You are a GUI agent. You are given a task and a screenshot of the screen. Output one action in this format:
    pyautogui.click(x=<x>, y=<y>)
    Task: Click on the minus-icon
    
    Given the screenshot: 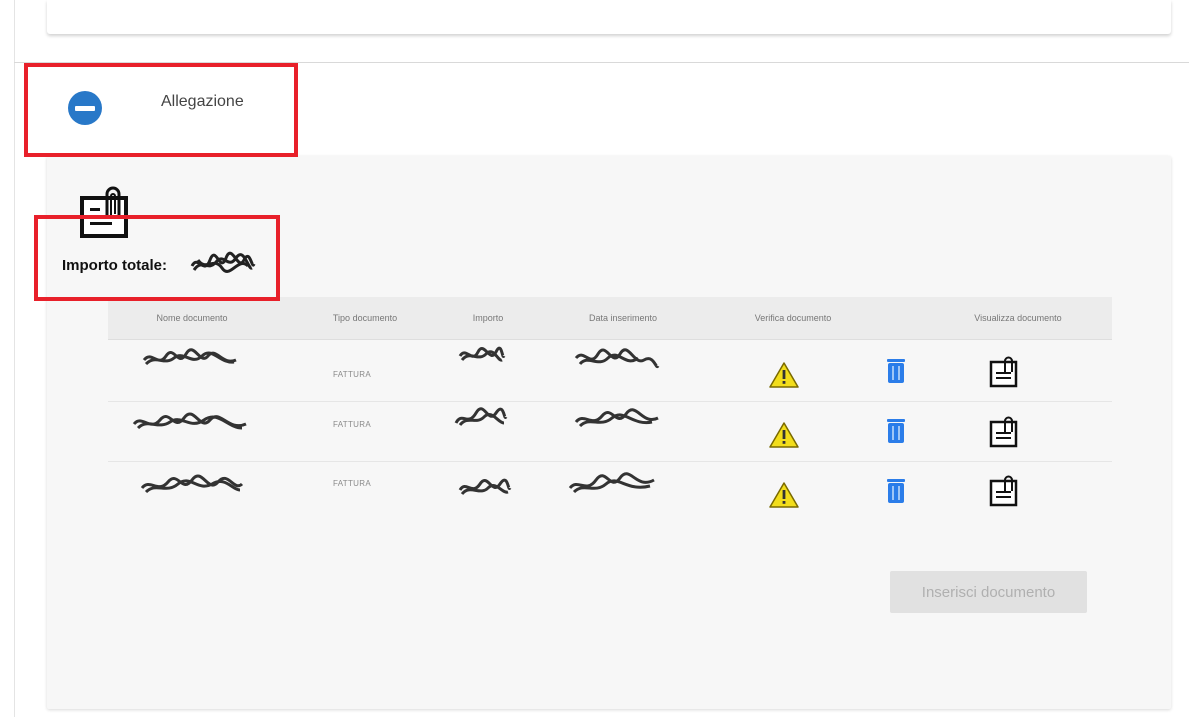 What is the action you would take?
    pyautogui.click(x=85, y=108)
    